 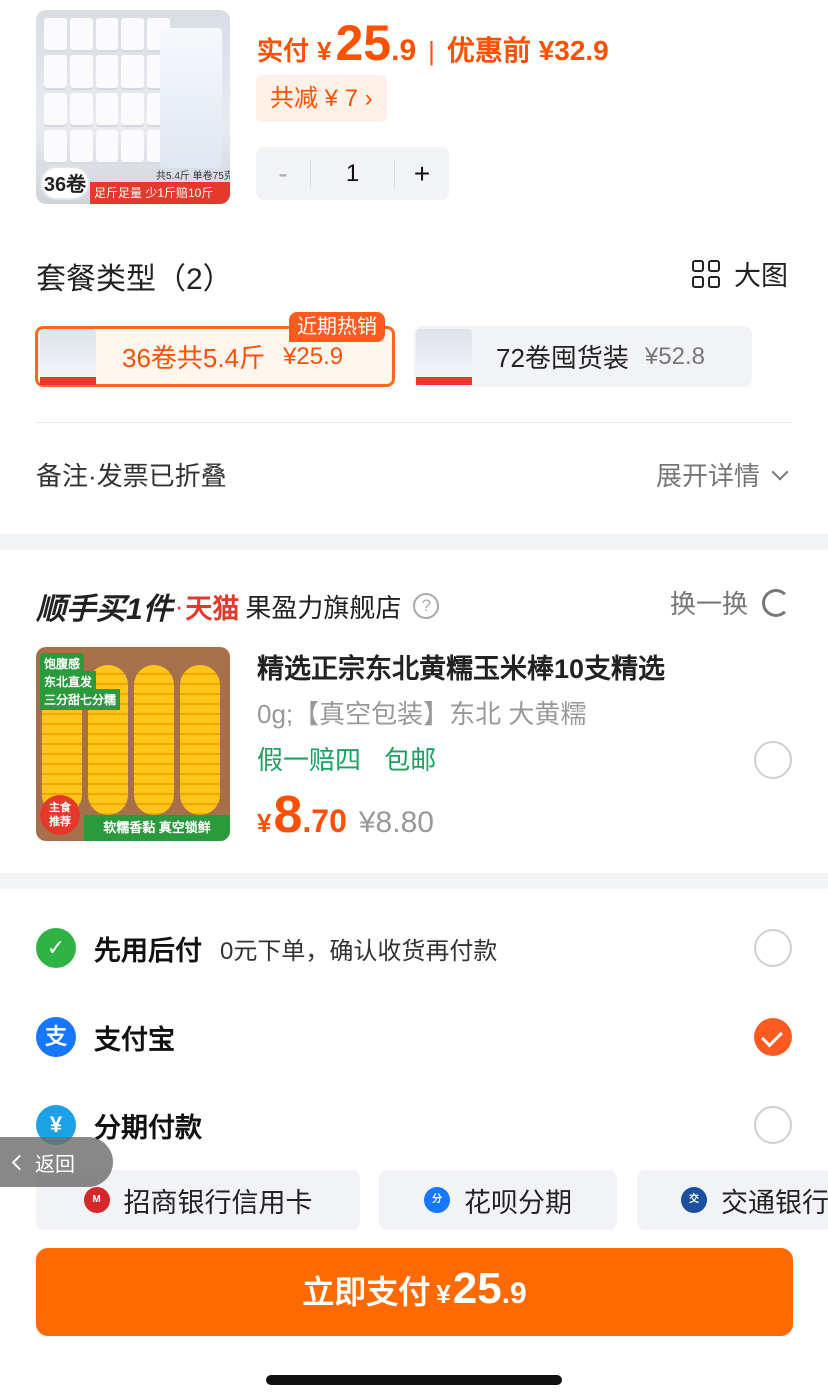 I want to click on big-view-label: 大图, so click(x=761, y=276).